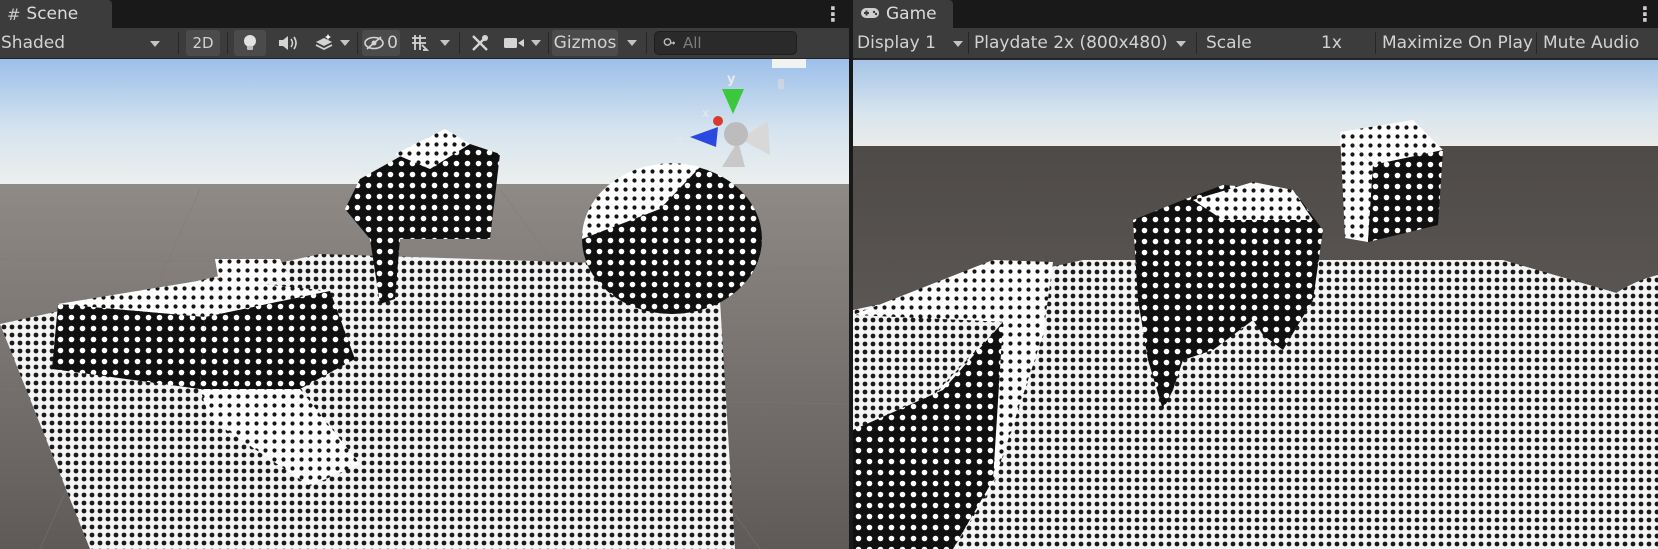 The height and width of the screenshot is (549, 1658). I want to click on audio-toggle-button, so click(288, 43).